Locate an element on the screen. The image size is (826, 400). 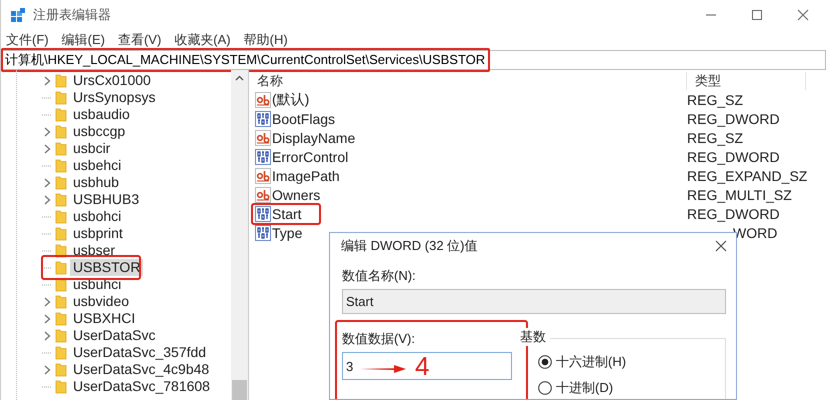
maximize-icon is located at coordinates (757, 15).